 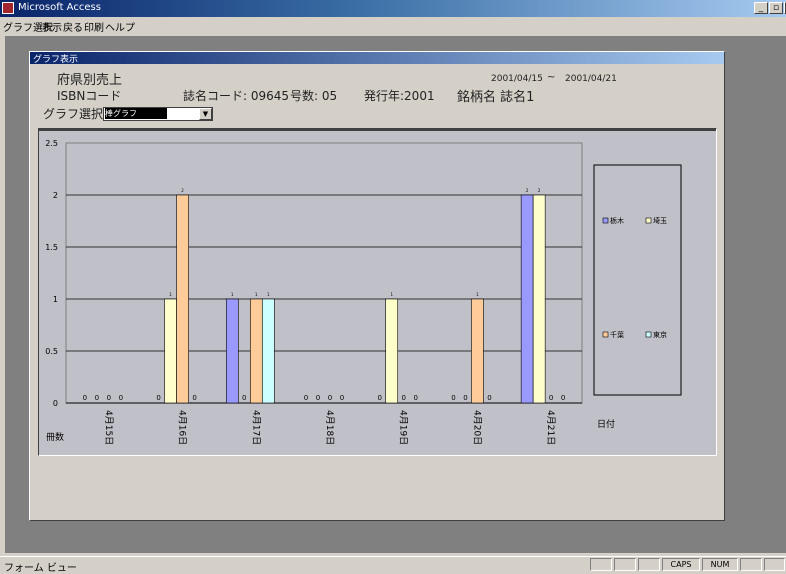 What do you see at coordinates (605, 334) in the screenshot?
I see `legend-swatch-千葉` at bounding box center [605, 334].